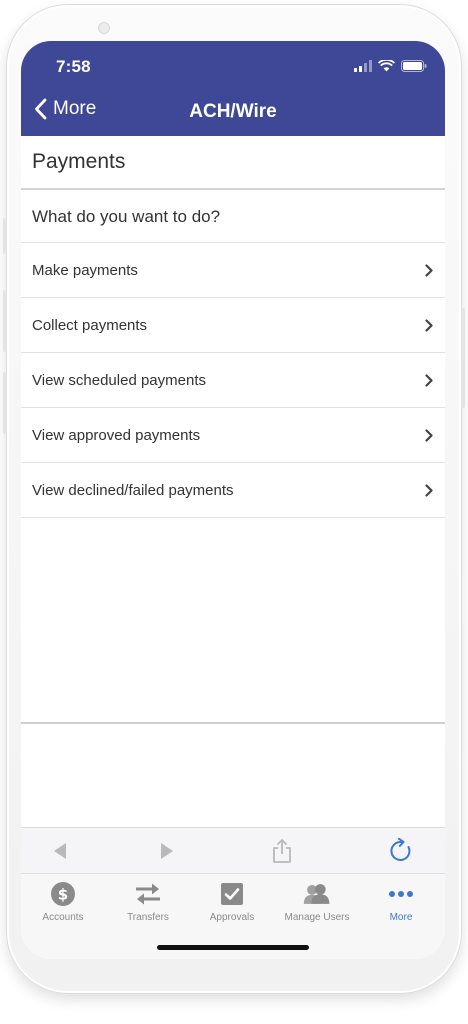 The height and width of the screenshot is (1024, 468). I want to click on dollar-circle-icon: $, so click(63, 894).